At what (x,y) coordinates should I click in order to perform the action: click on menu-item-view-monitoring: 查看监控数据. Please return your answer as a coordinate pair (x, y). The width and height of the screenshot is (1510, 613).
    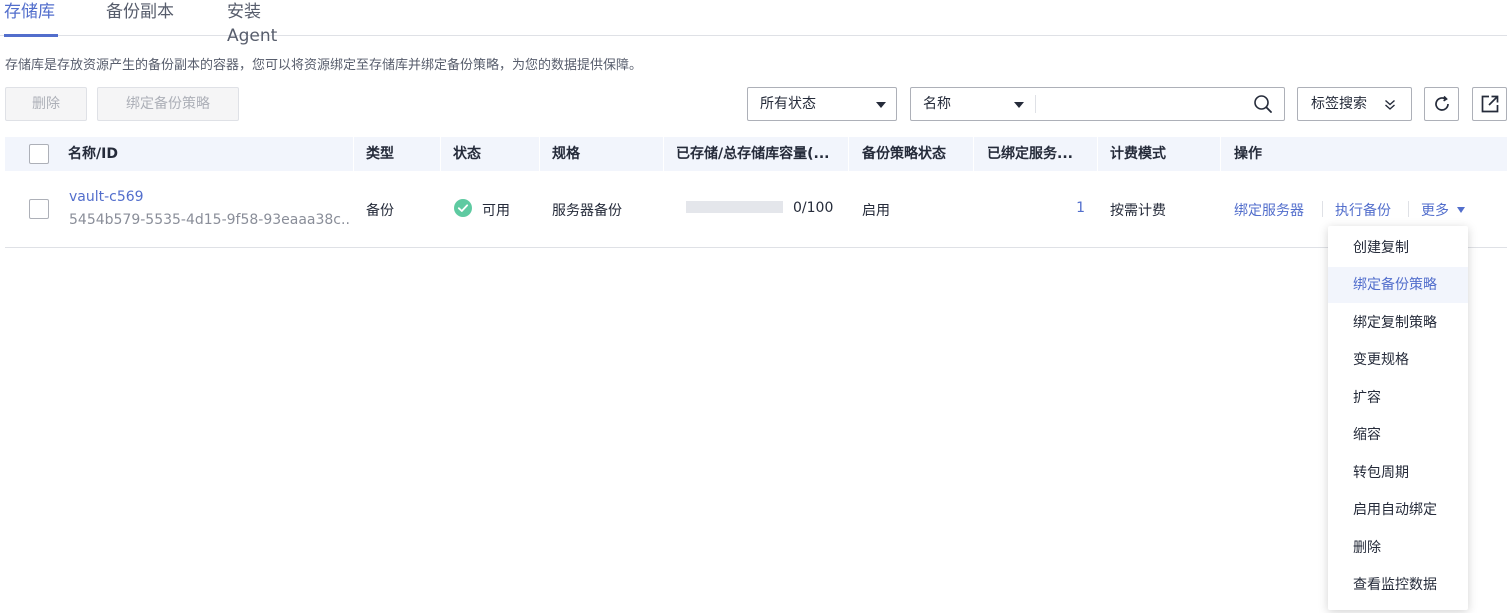
    Looking at the image, I should click on (1398, 585).